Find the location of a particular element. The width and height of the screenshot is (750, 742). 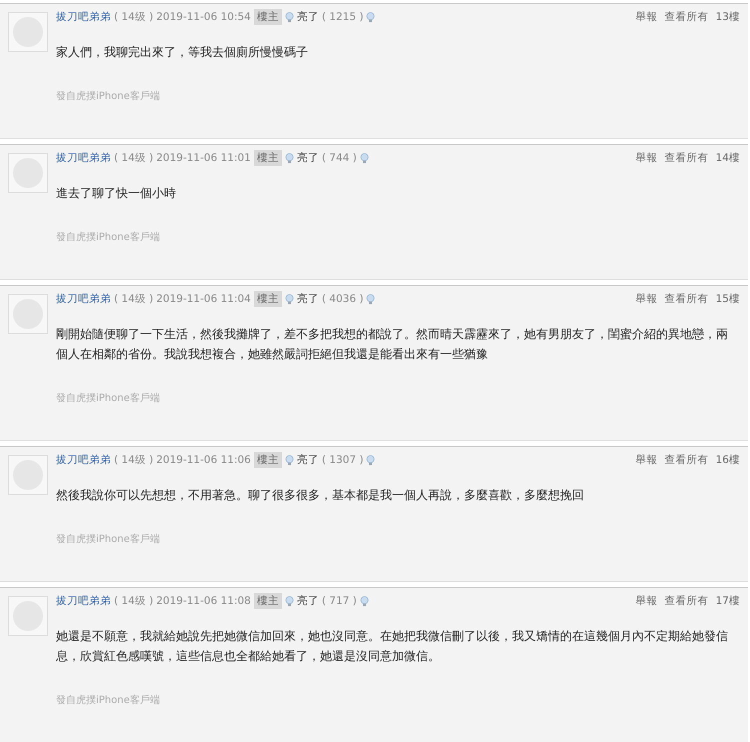

post-time: 2019-11-06 11:08 is located at coordinates (203, 601).